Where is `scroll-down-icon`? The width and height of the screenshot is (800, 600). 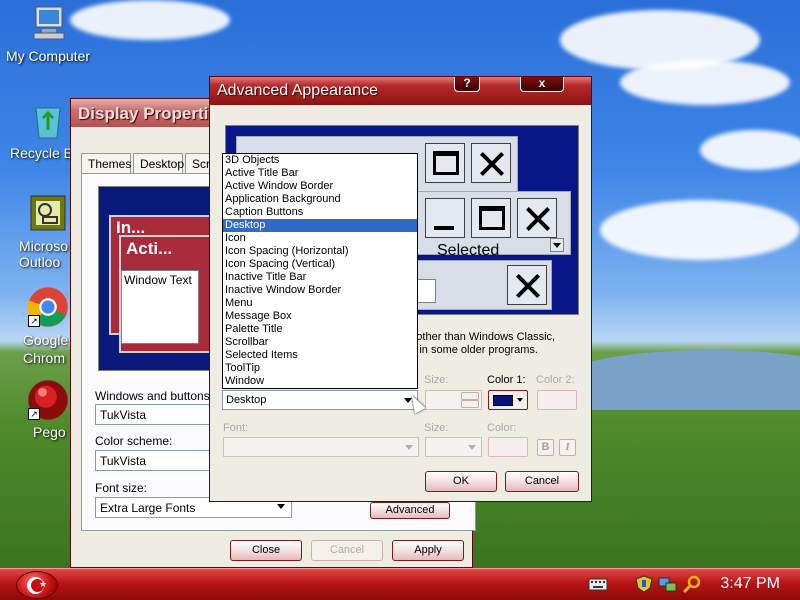 scroll-down-icon is located at coordinates (557, 245).